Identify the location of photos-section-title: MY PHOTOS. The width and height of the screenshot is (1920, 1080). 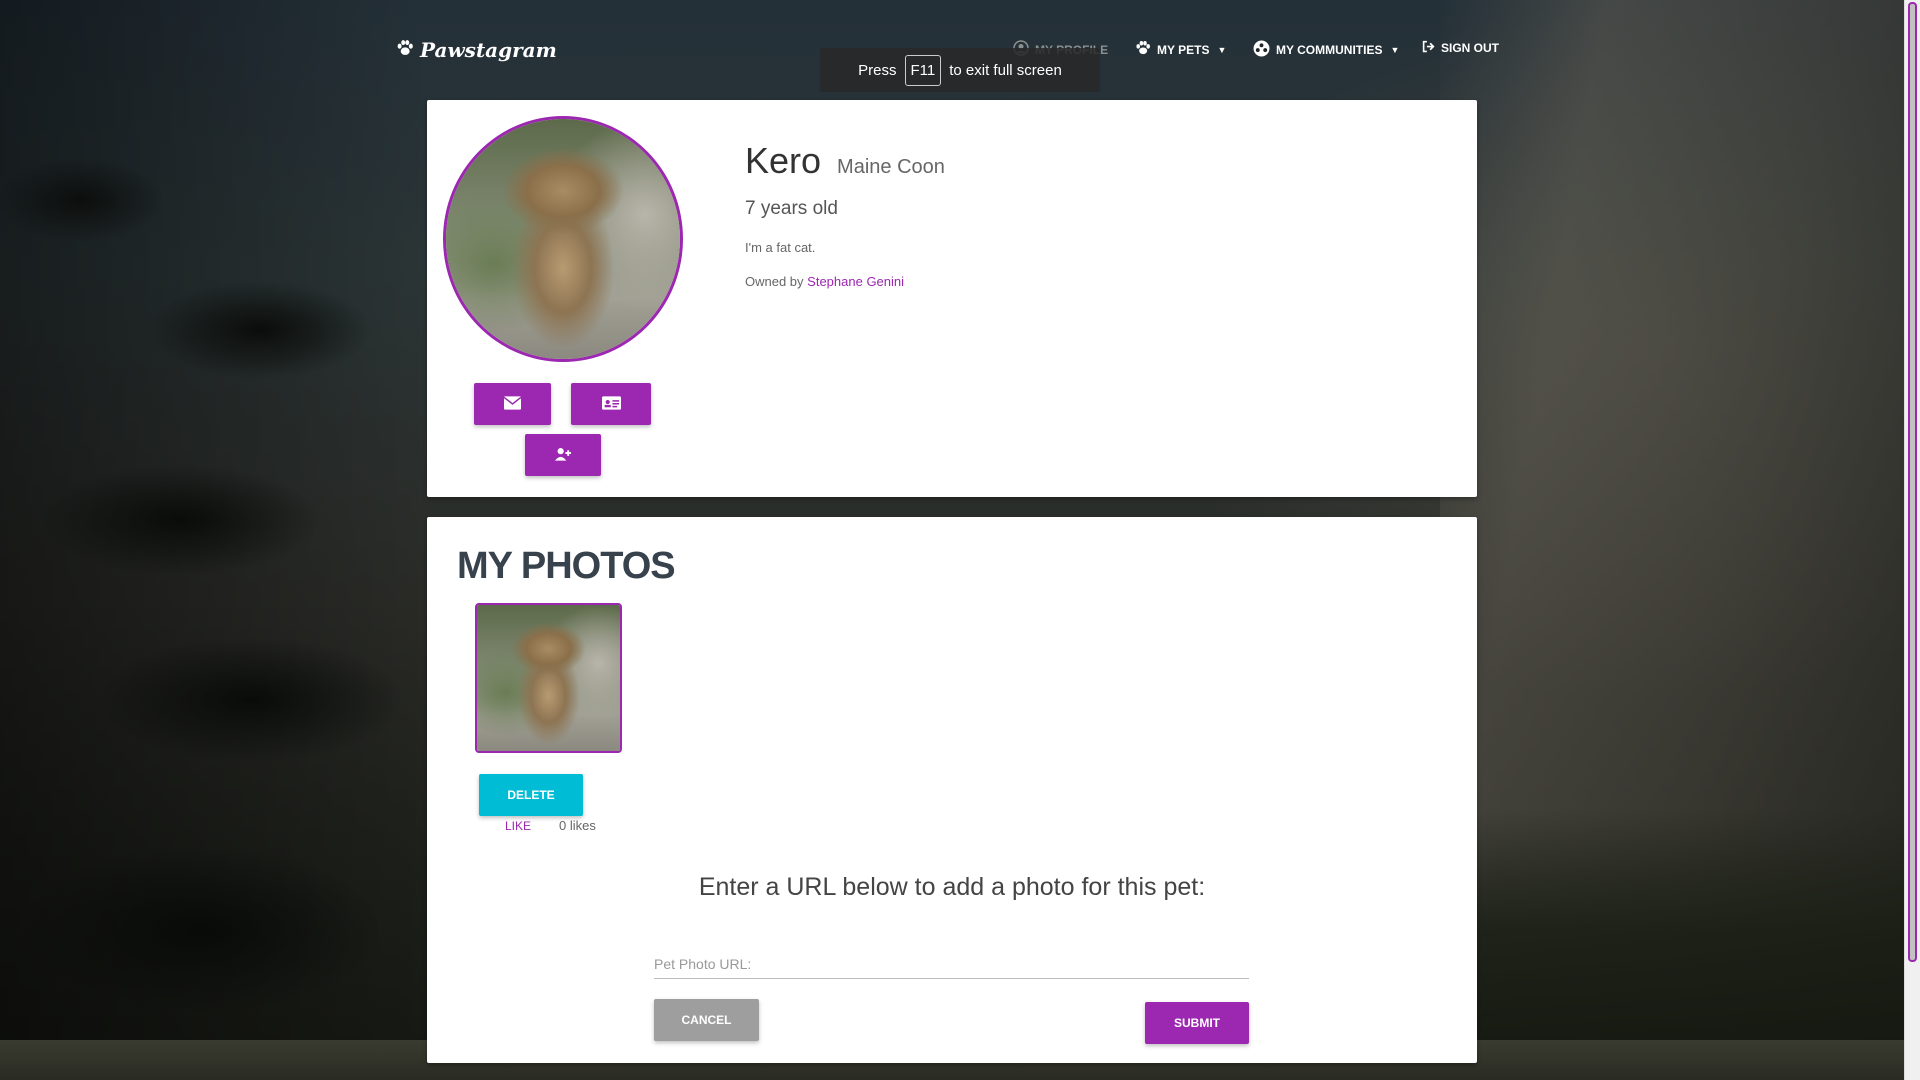
(566, 566).